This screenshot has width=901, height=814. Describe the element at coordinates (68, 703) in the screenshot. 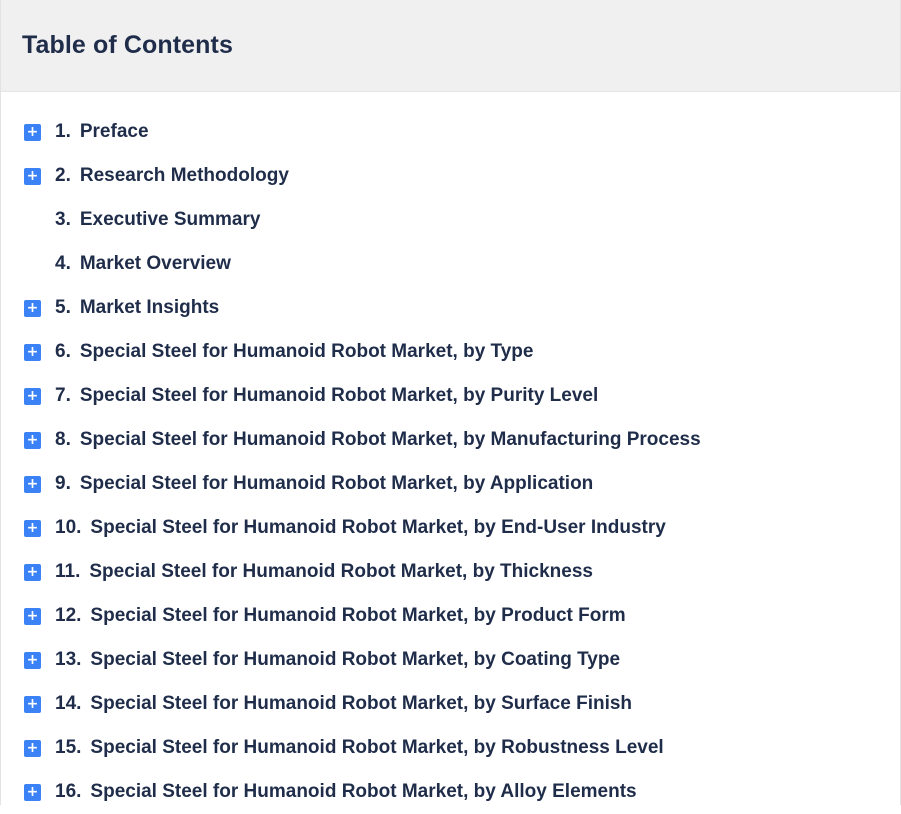

I see `toc-item-number: 14.` at that location.